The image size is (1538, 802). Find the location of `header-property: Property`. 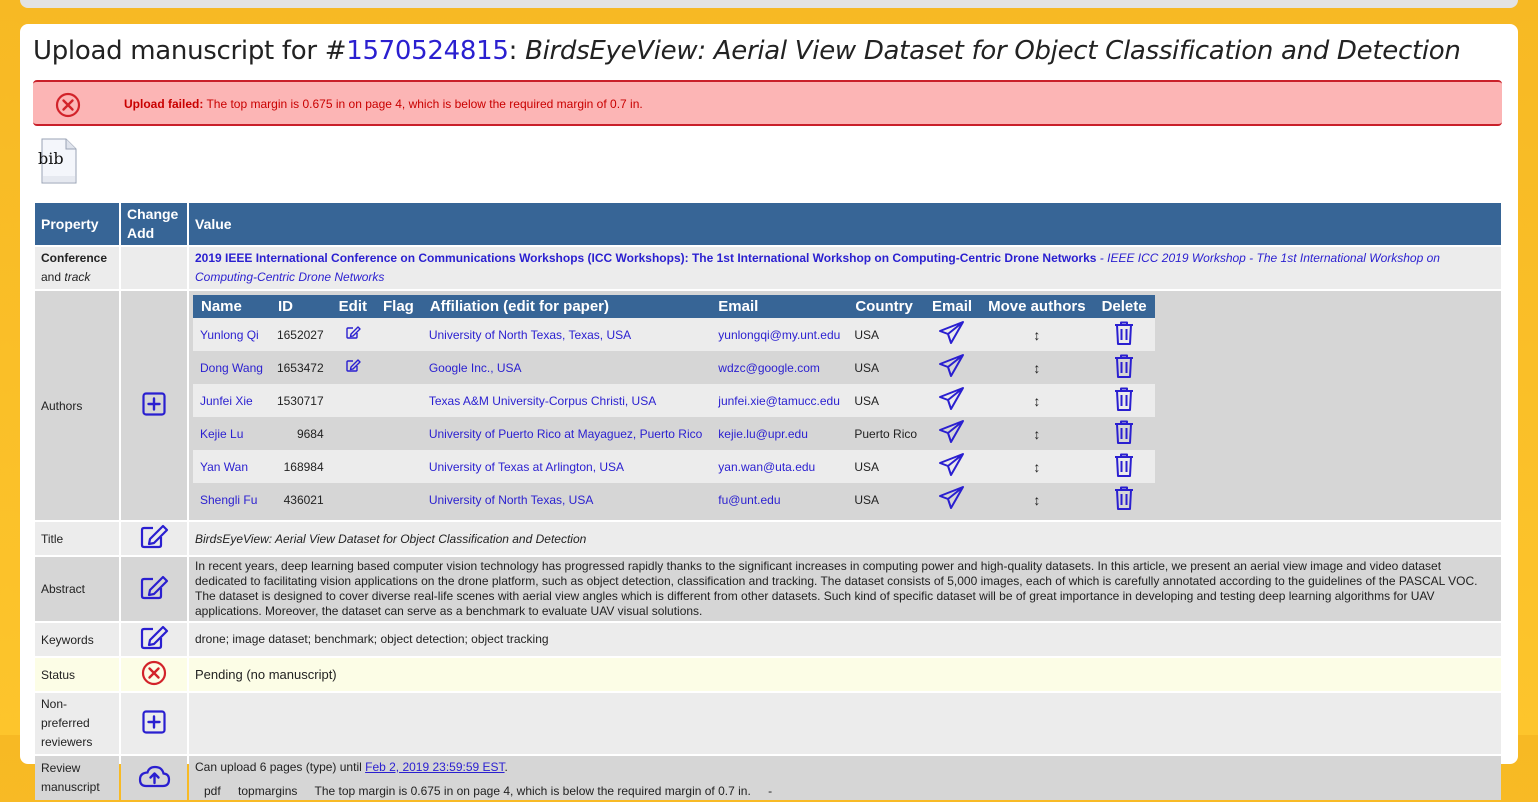

header-property: Property is located at coordinates (77, 224).